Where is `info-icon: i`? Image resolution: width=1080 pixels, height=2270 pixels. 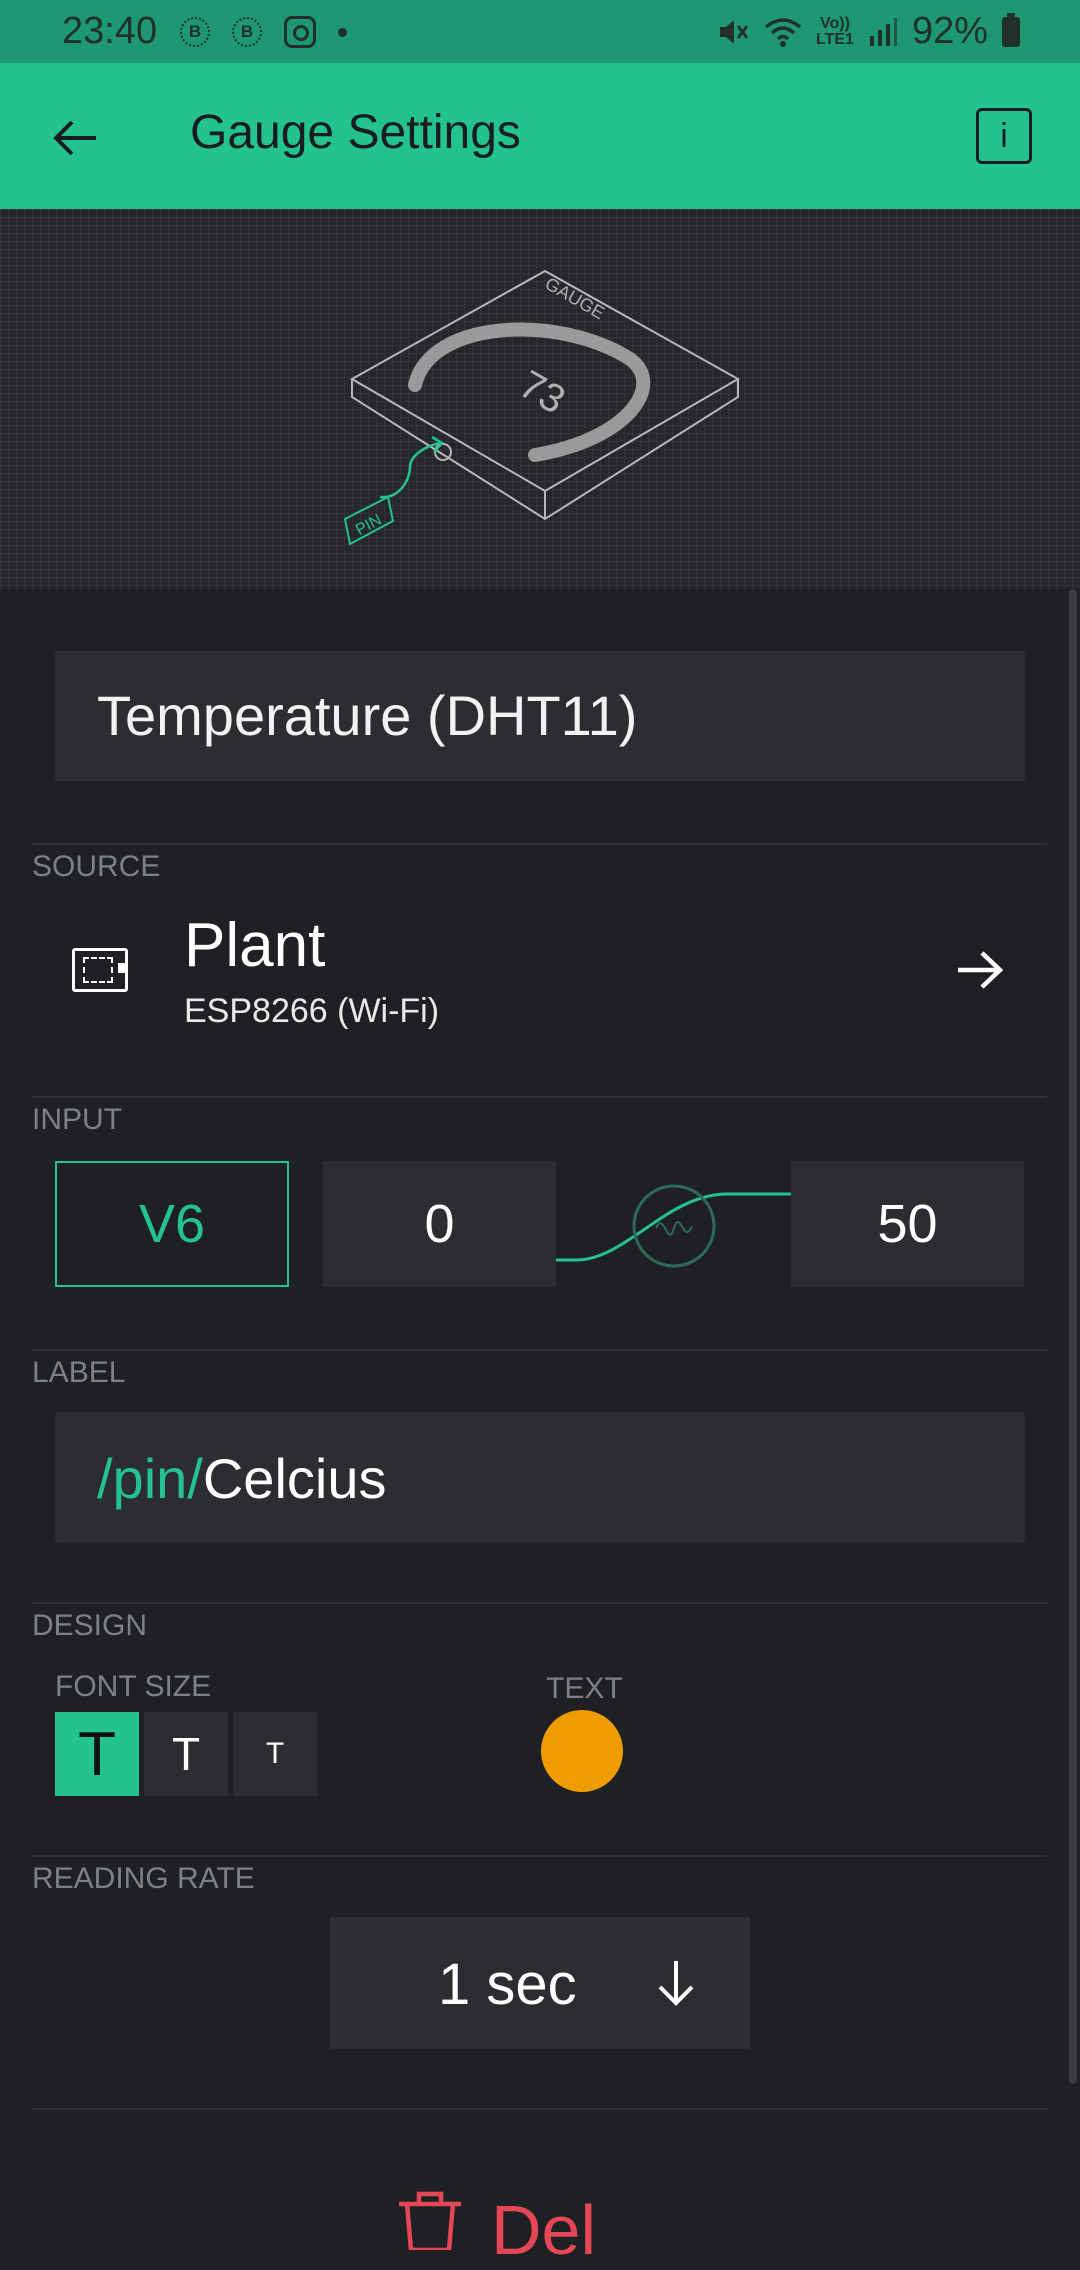 info-icon: i is located at coordinates (1004, 135).